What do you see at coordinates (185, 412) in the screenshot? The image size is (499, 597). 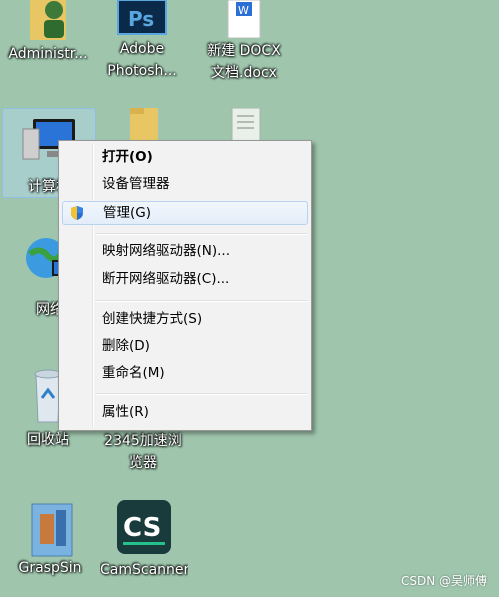 I see `menu-item-properties: 属性(R)` at bounding box center [185, 412].